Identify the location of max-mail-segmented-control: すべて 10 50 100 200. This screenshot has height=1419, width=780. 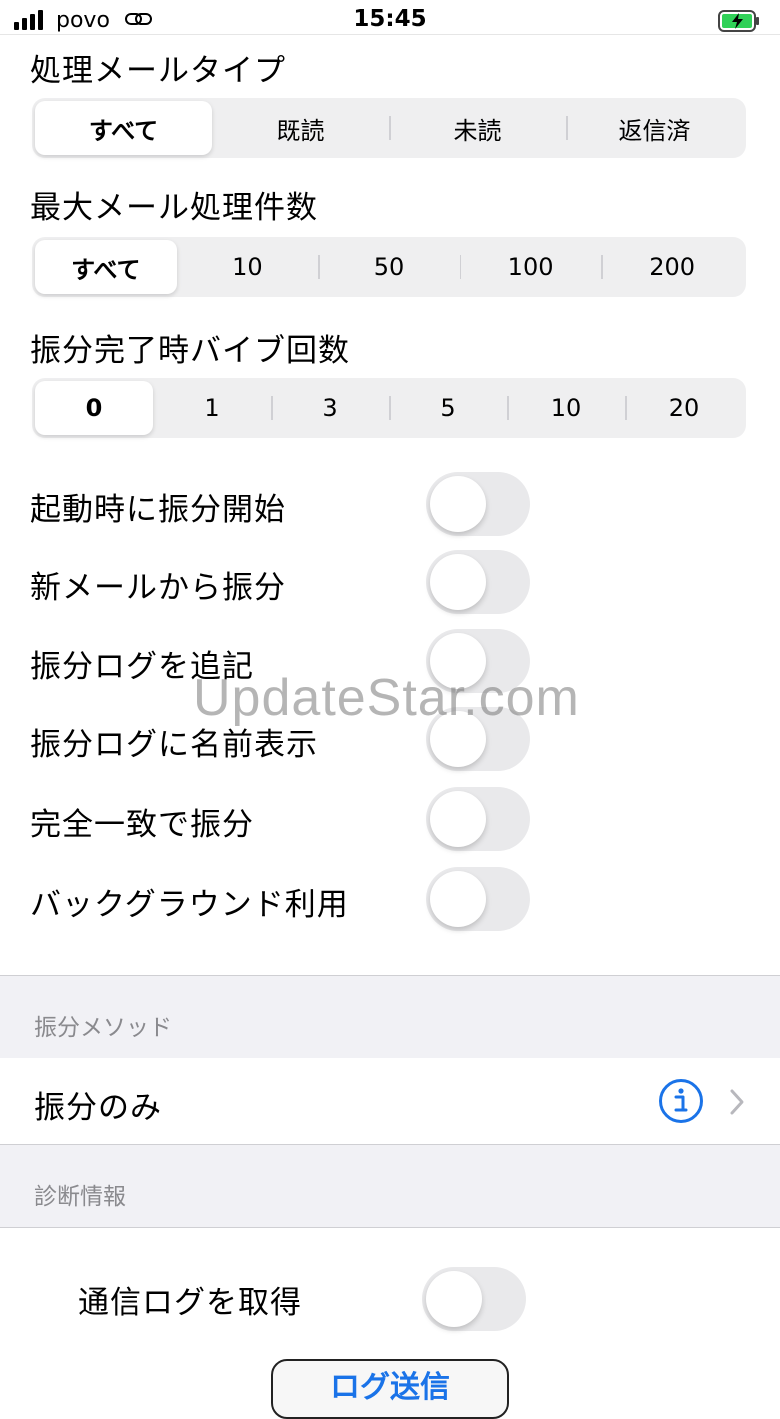
(389, 267).